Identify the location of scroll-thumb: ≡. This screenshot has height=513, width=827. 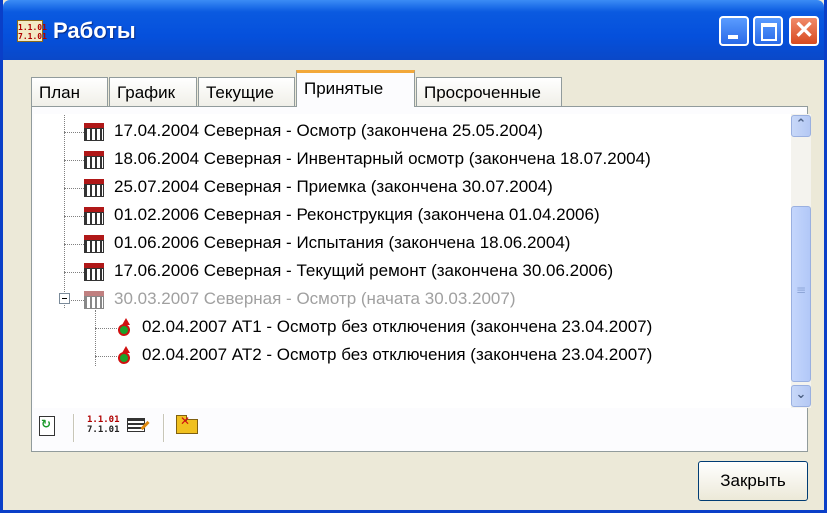
(801, 294).